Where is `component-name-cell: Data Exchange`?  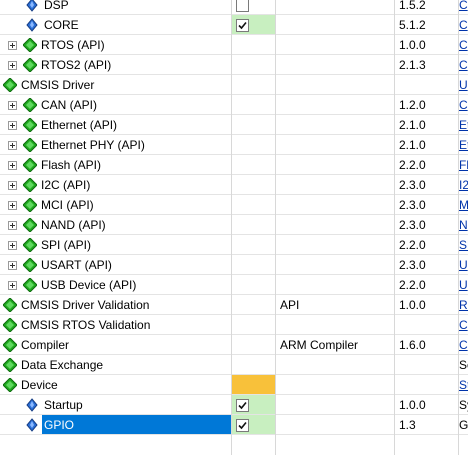
component-name-cell: Data Exchange is located at coordinates (115, 365).